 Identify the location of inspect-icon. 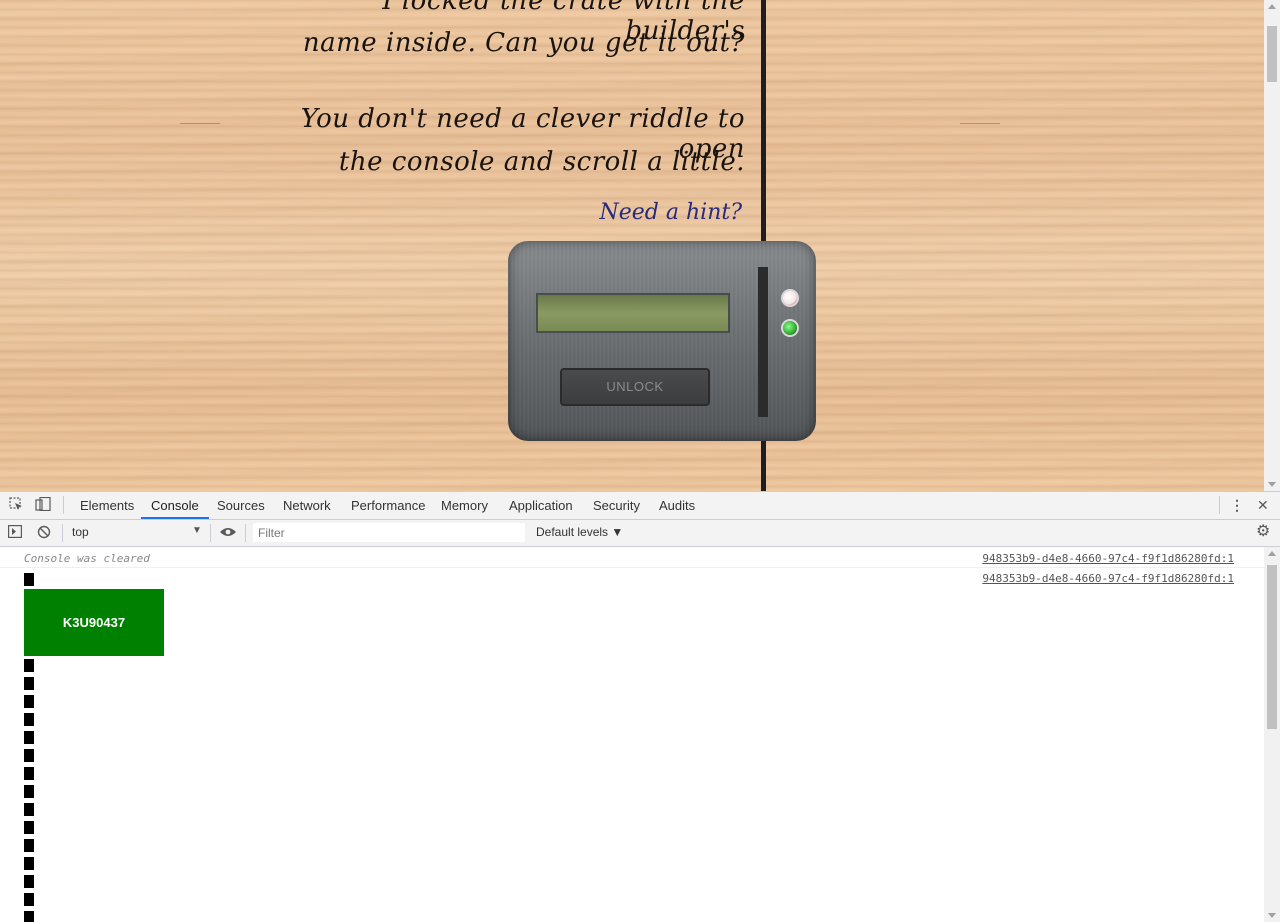
(16, 505).